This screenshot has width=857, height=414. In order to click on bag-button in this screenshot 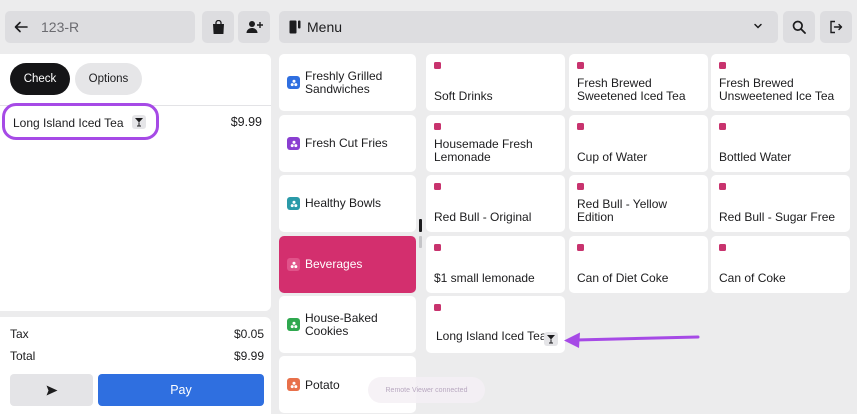, I will do `click(218, 27)`.